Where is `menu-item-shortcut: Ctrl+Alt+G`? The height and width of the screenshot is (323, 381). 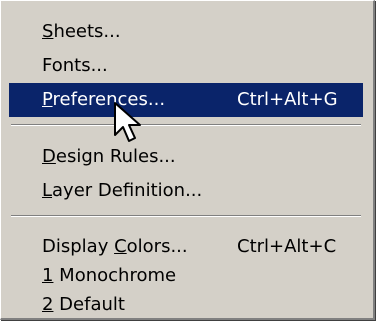 menu-item-shortcut: Ctrl+Alt+G is located at coordinates (287, 99).